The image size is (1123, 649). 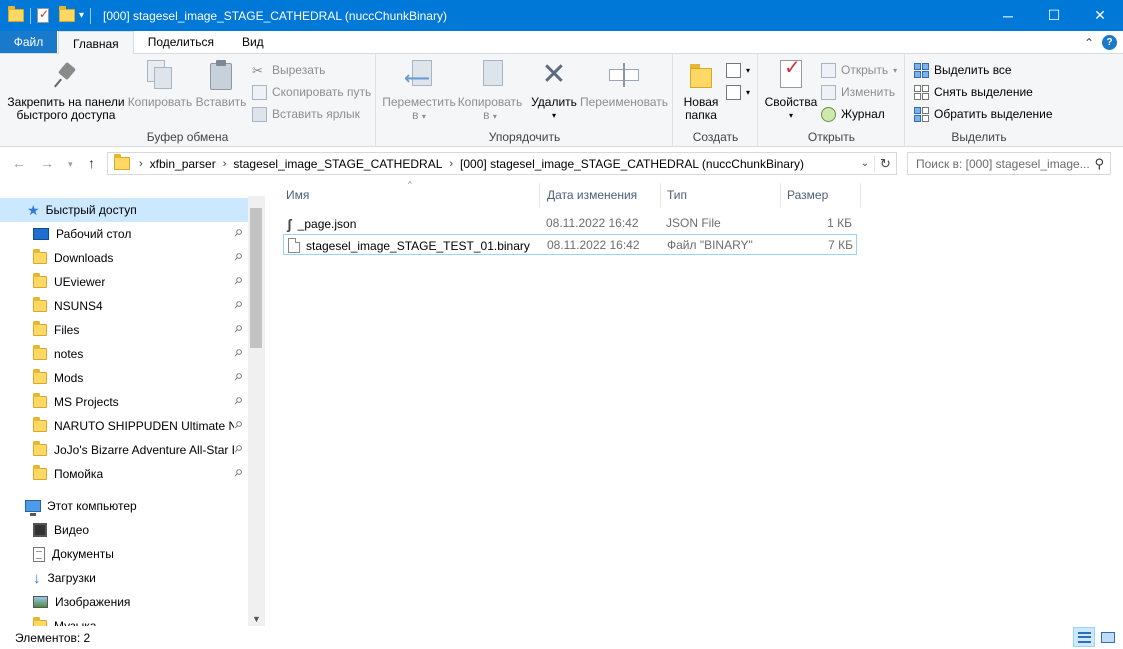 What do you see at coordinates (1108, 637) in the screenshot?
I see `large-icons-view-button` at bounding box center [1108, 637].